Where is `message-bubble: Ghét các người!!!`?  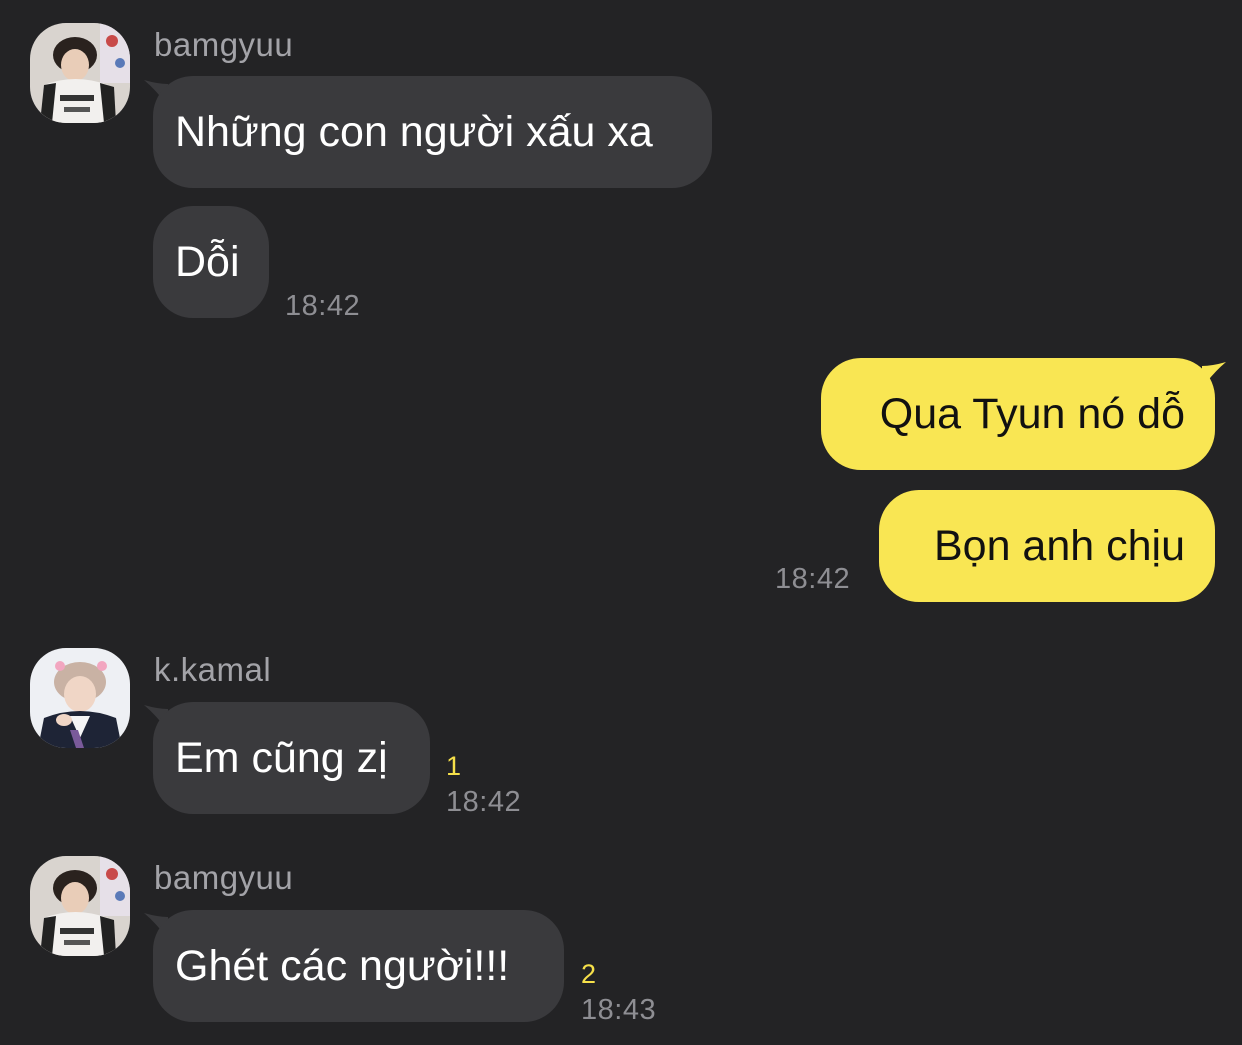
message-bubble: Ghét các người!!! is located at coordinates (358, 966).